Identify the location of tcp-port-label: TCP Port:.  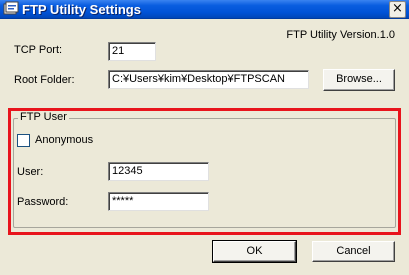
(38, 50).